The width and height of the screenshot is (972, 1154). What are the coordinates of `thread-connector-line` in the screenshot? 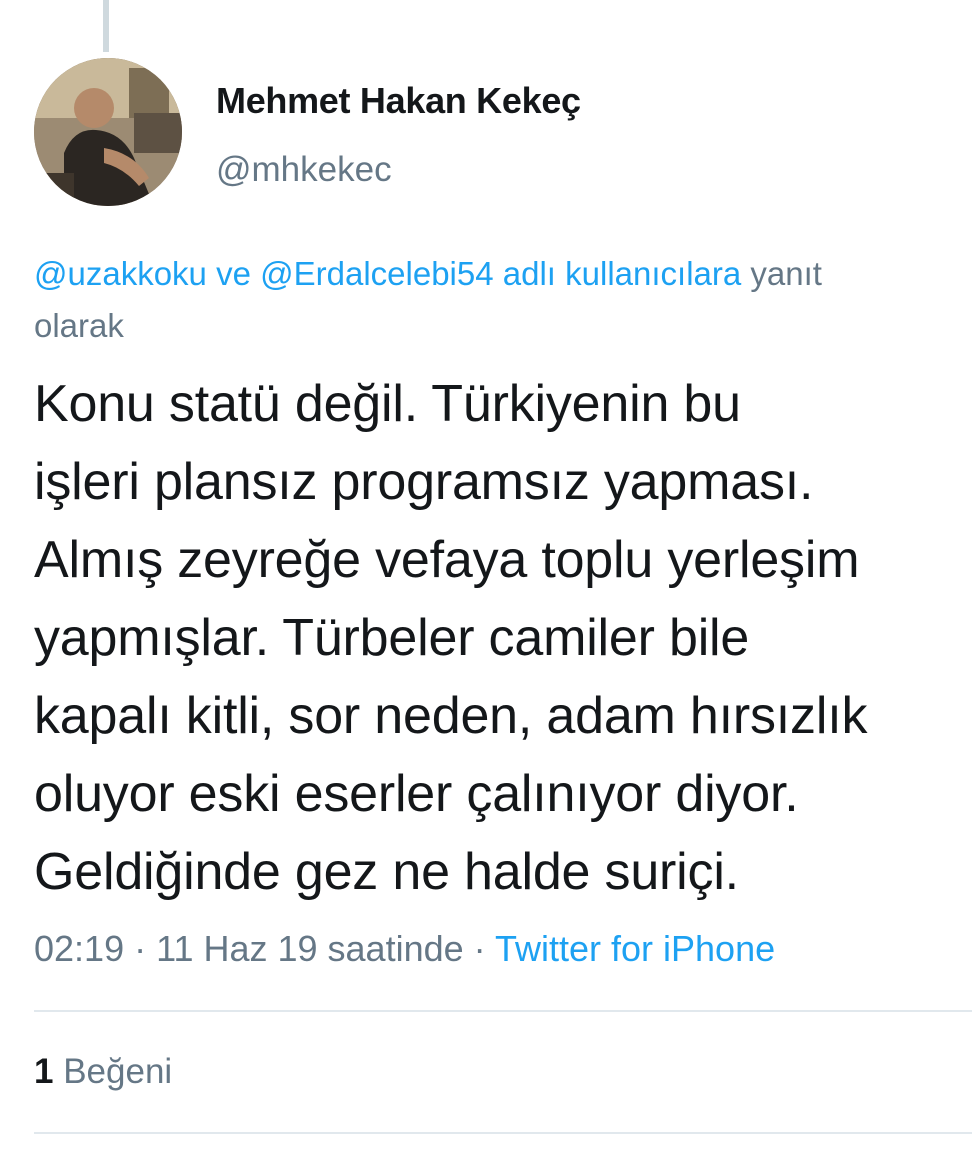 It's located at (106, 26).